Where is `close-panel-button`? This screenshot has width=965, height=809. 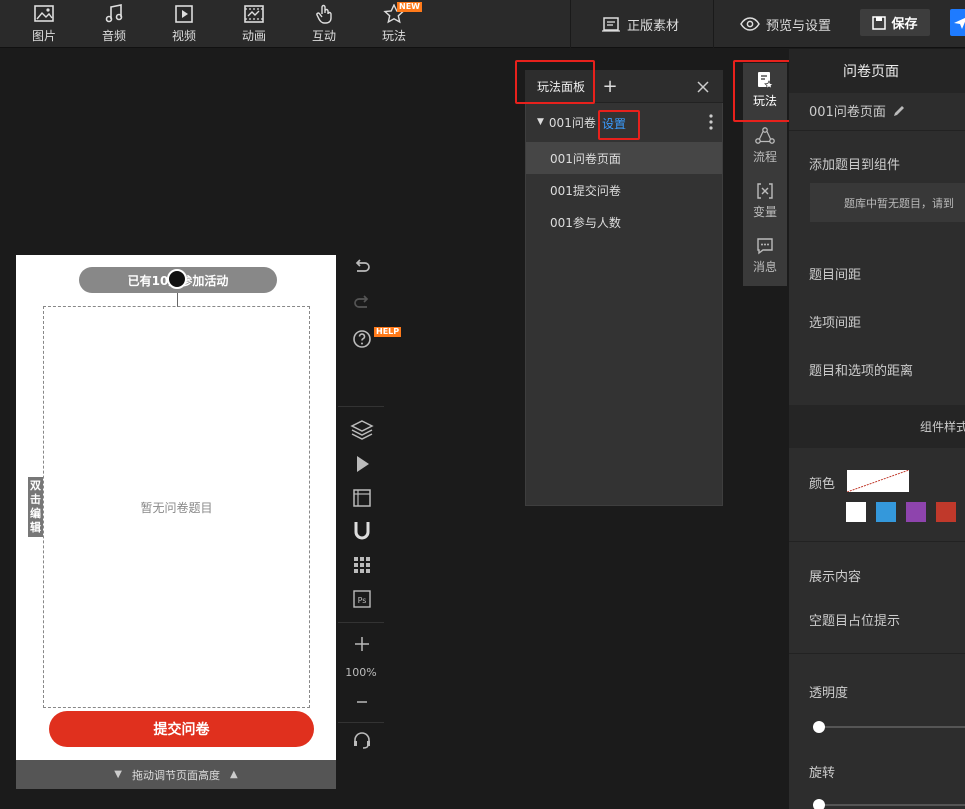 close-panel-button is located at coordinates (703, 87).